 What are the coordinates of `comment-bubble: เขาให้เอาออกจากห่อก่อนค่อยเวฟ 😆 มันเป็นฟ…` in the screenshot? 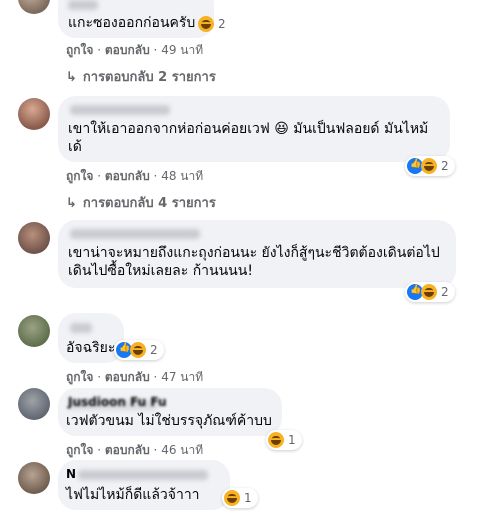 It's located at (254, 129).